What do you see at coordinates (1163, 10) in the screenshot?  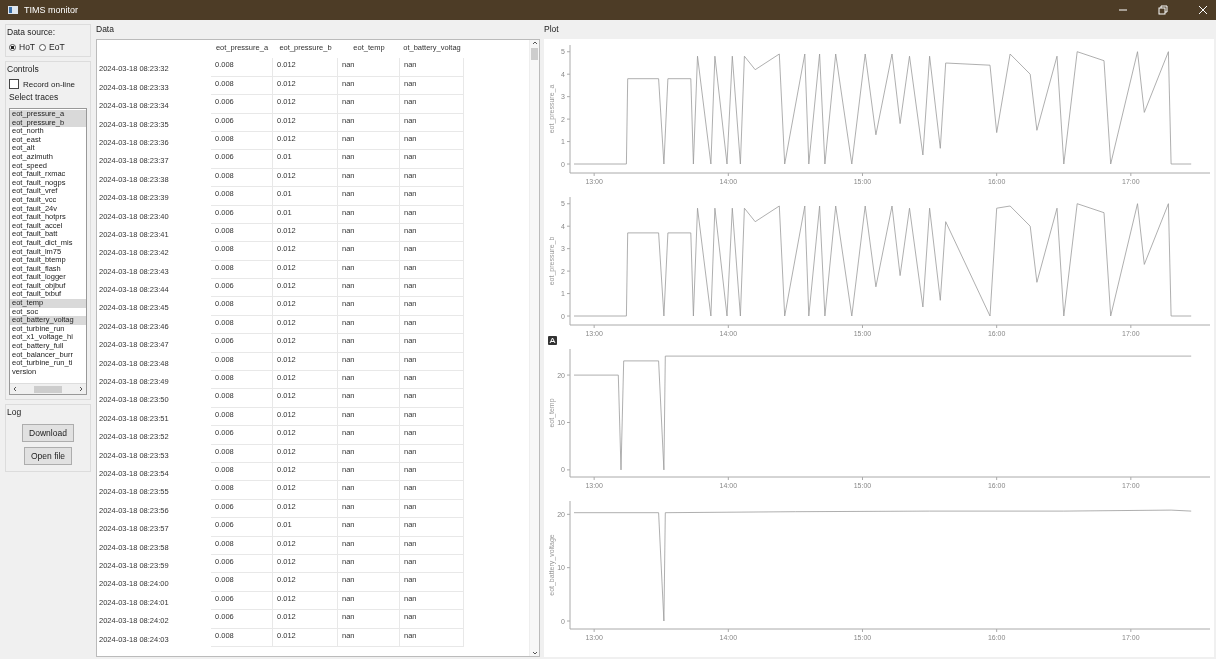 I see `restore-icon` at bounding box center [1163, 10].